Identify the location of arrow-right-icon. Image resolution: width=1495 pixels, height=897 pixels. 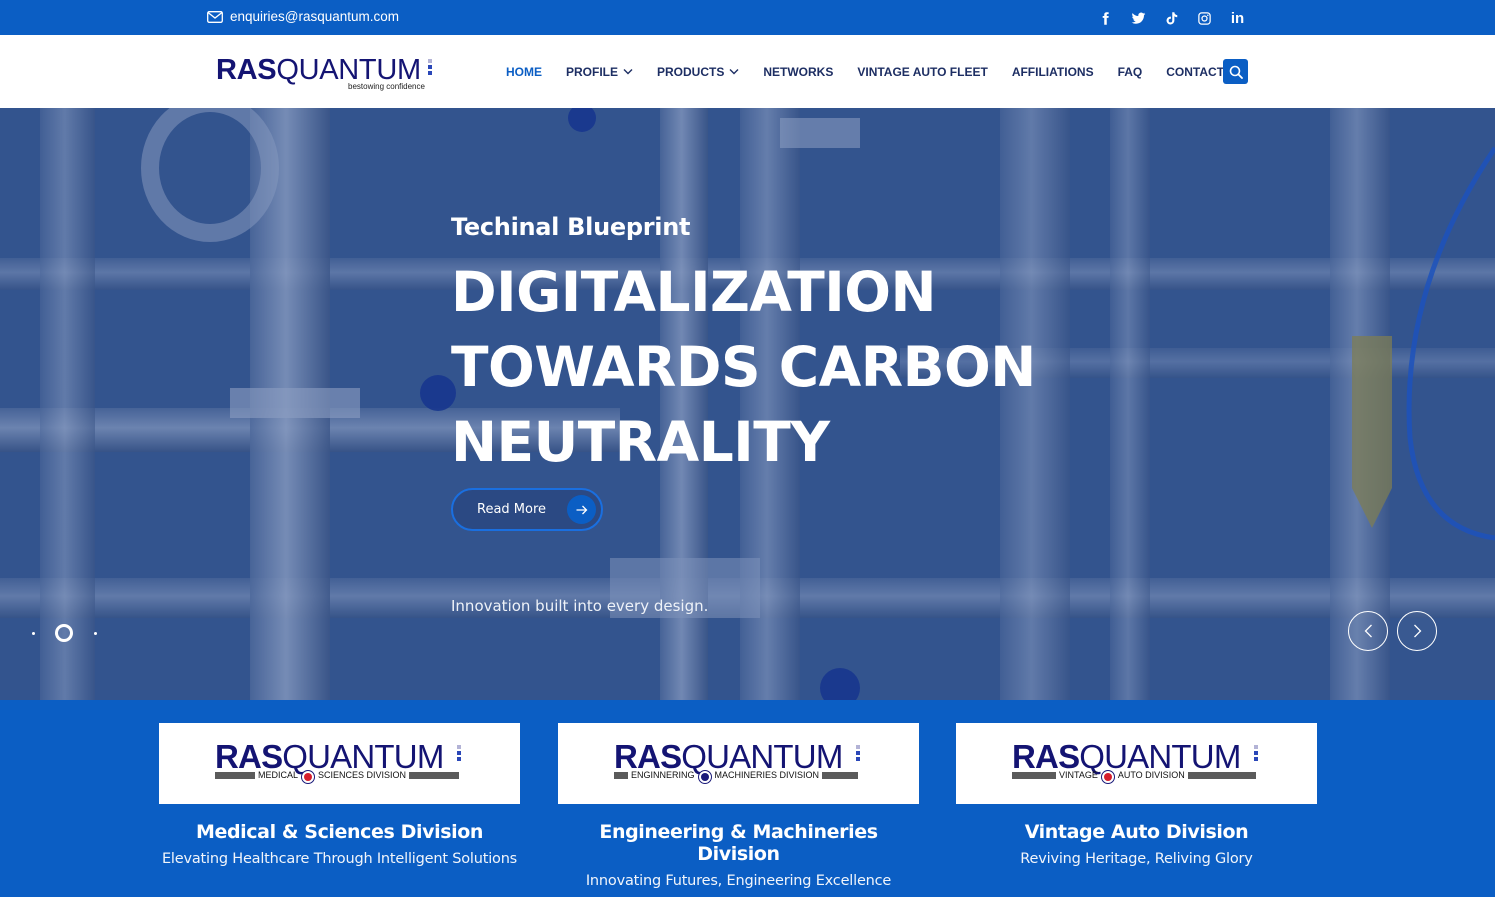
(581, 509).